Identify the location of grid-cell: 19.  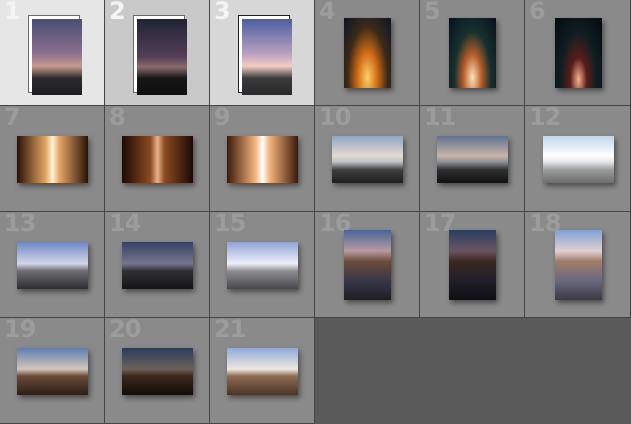
(52, 371).